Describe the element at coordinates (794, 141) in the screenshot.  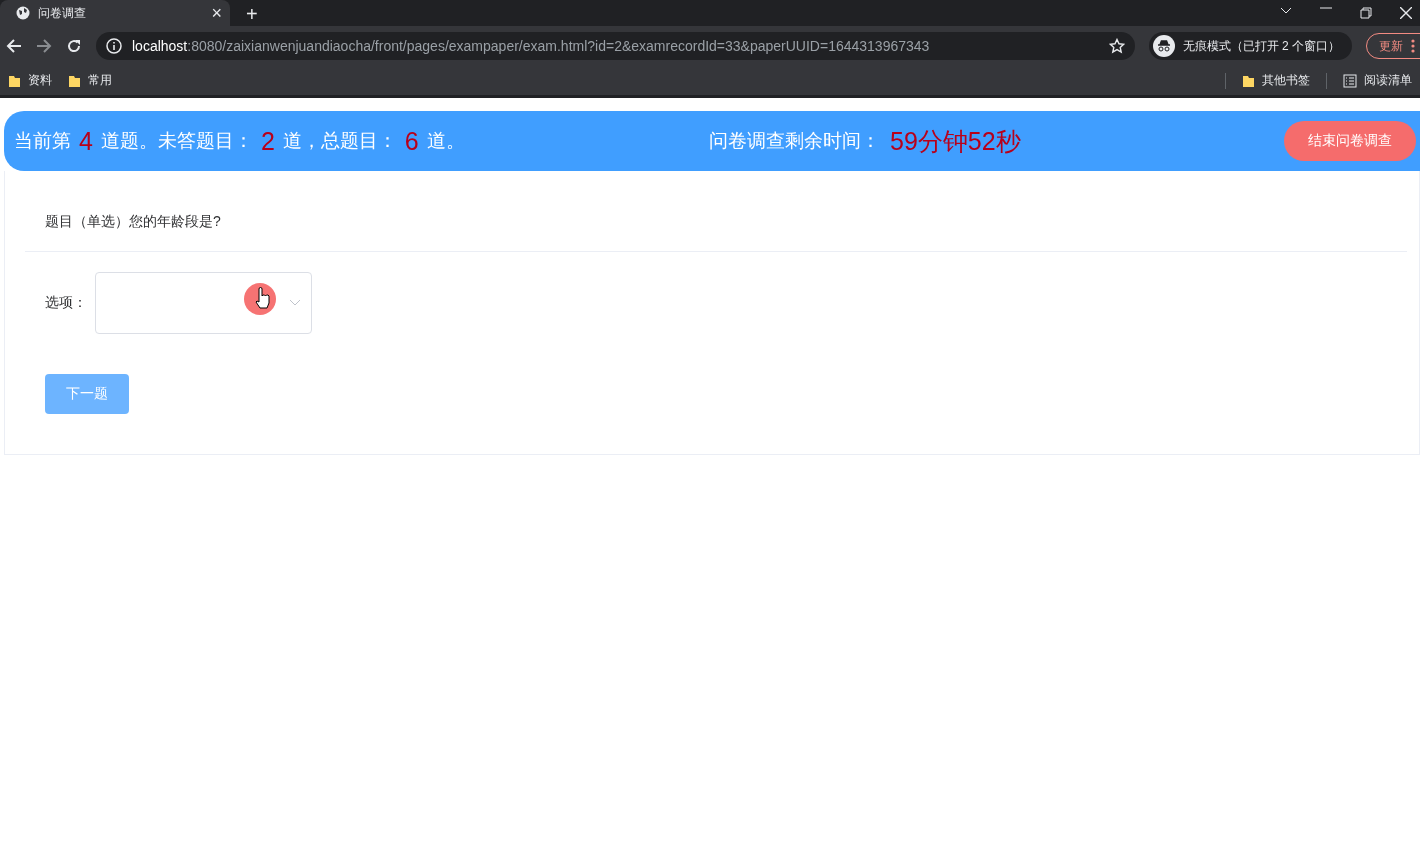
I see `timer-label: 问卷调查剩余时间：` at that location.